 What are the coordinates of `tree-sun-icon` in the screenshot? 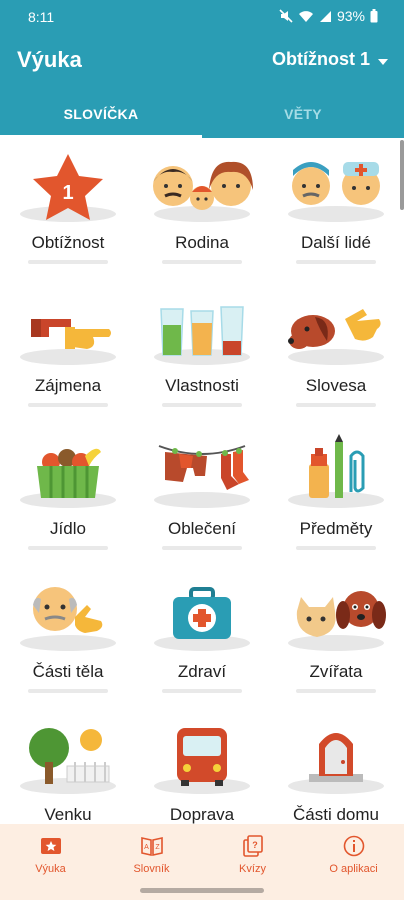 It's located at (68, 761).